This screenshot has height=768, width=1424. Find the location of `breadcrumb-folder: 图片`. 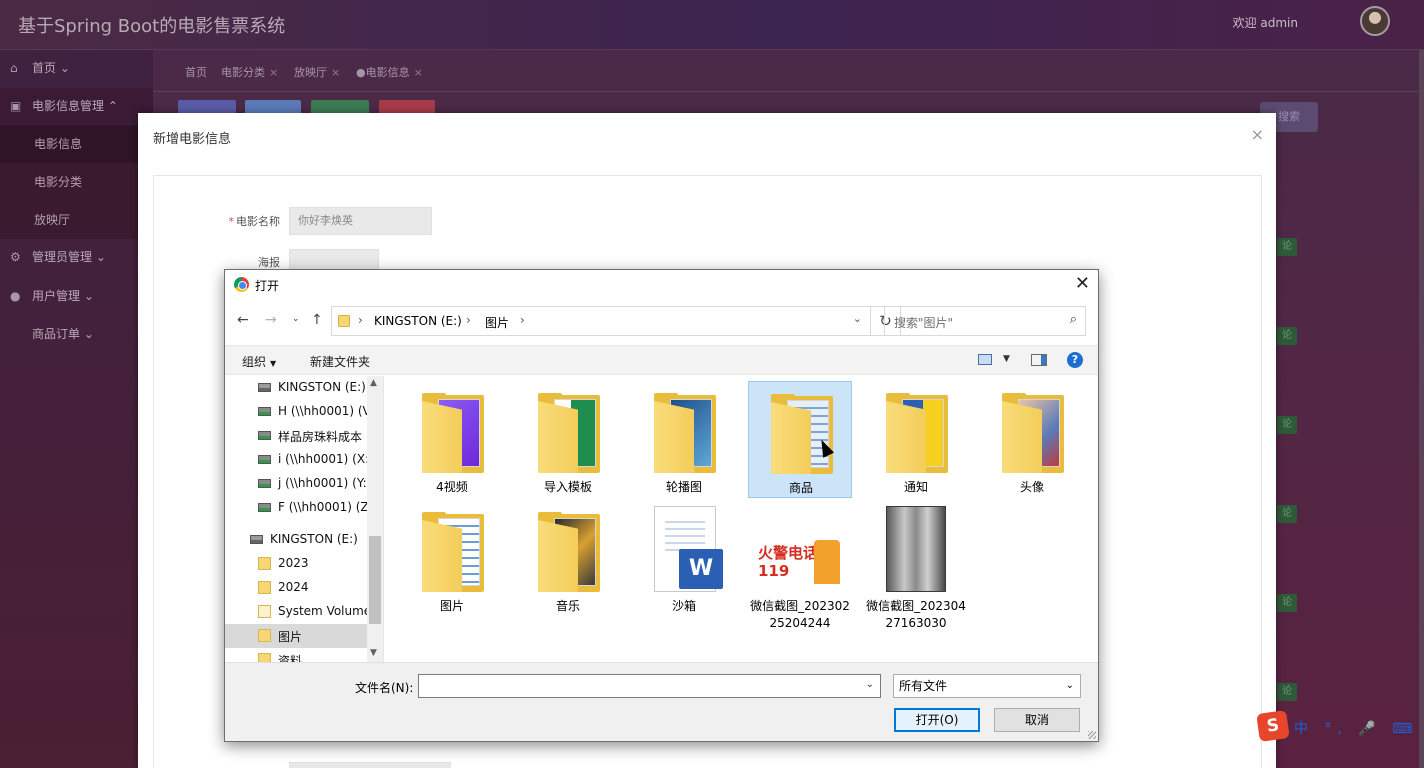

breadcrumb-folder: 图片 is located at coordinates (497, 322).